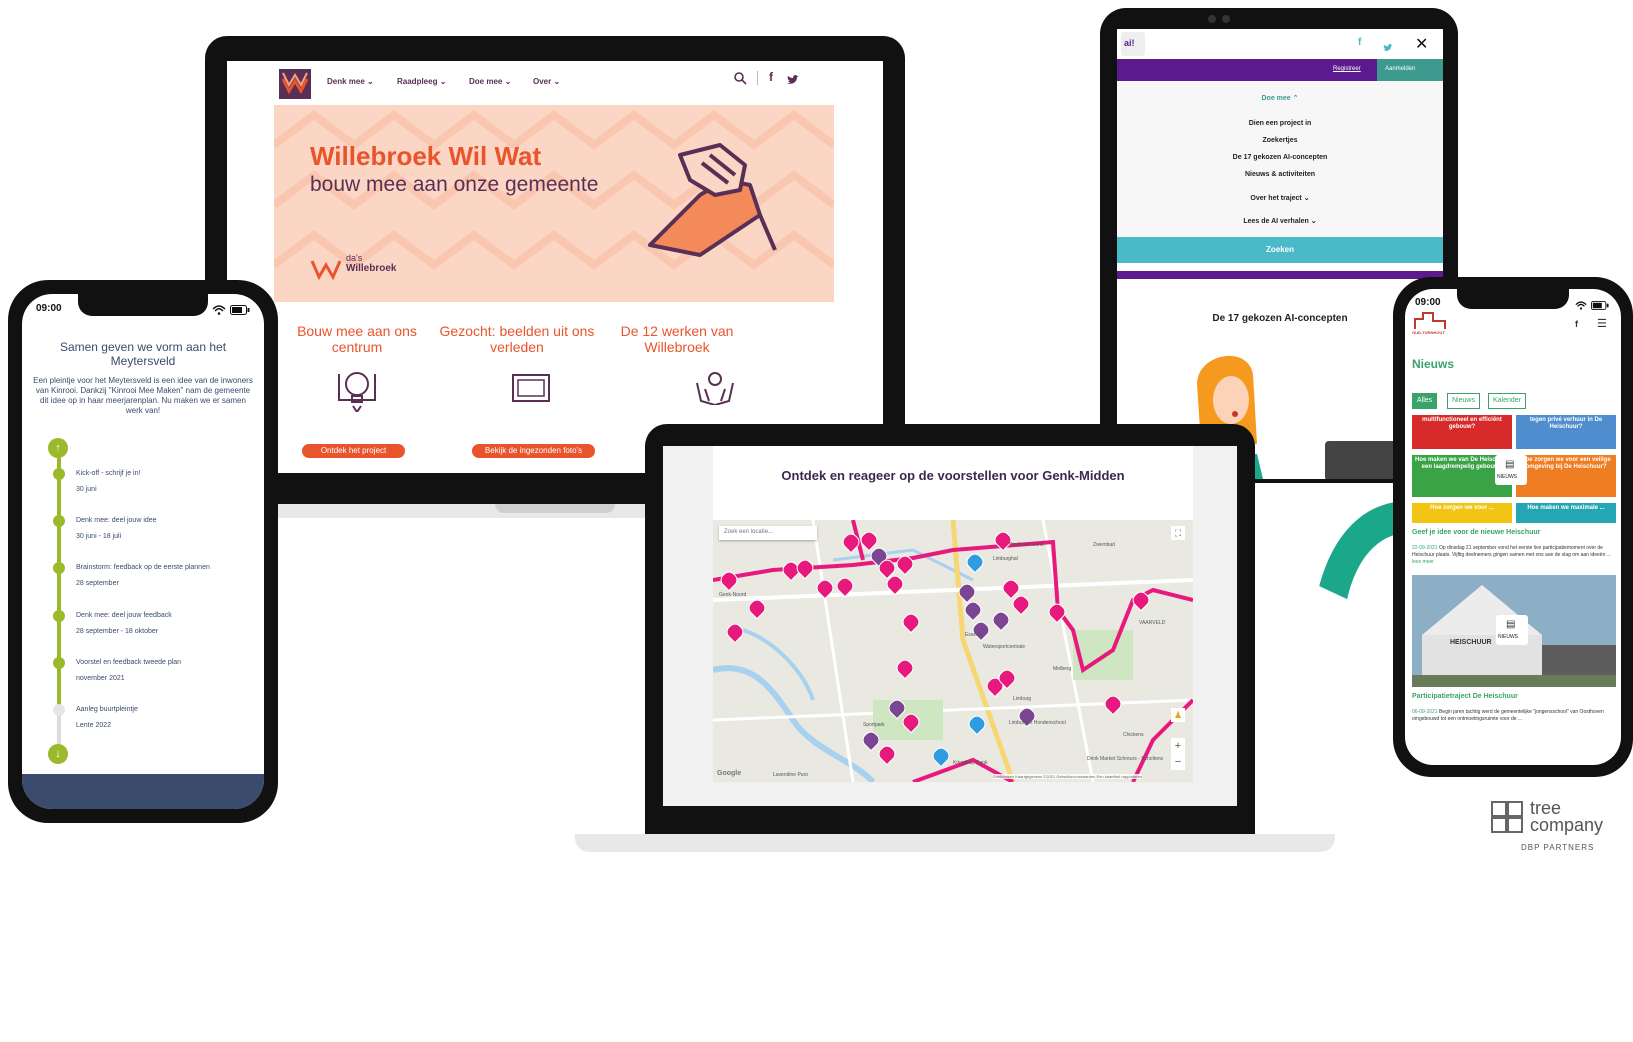 The image size is (1633, 1042). Describe the element at coordinates (710, 202) in the screenshot. I see `handshake-icon` at that location.